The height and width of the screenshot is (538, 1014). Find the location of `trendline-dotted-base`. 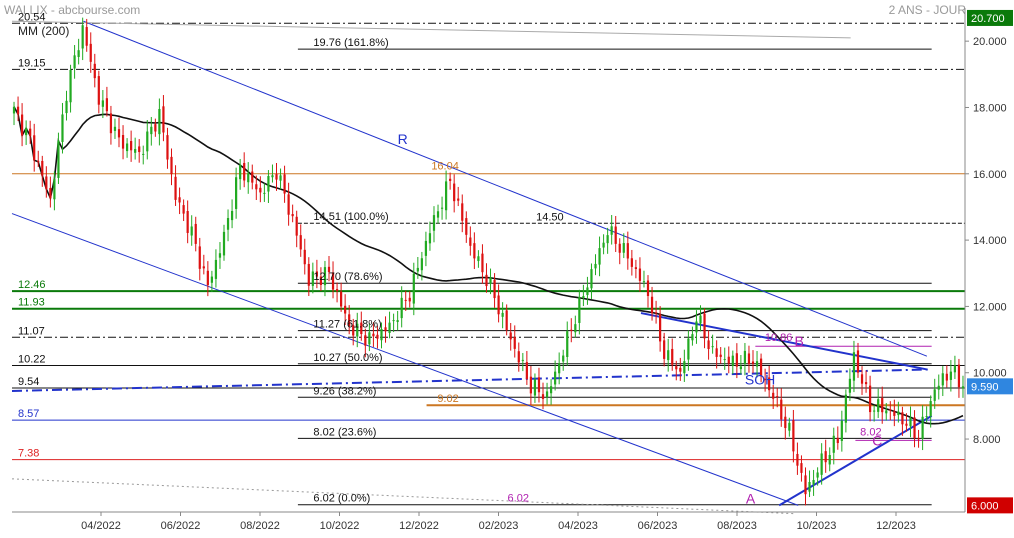

trendline-dotted-base is located at coordinates (402, 496).